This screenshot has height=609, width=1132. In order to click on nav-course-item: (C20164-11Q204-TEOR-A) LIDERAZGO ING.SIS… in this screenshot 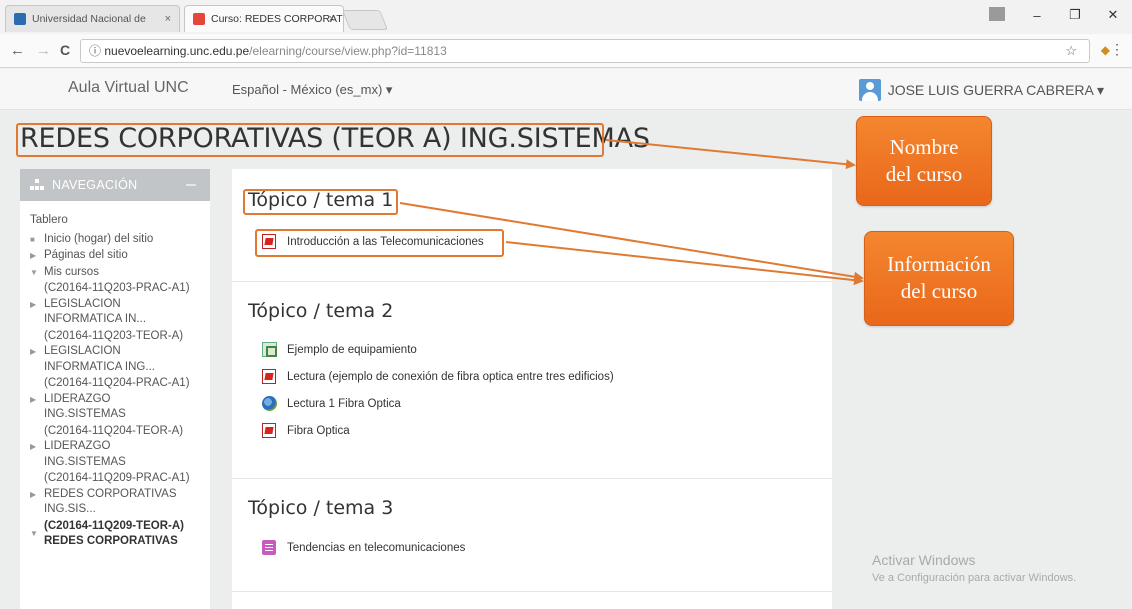, I will do `click(119, 447)`.